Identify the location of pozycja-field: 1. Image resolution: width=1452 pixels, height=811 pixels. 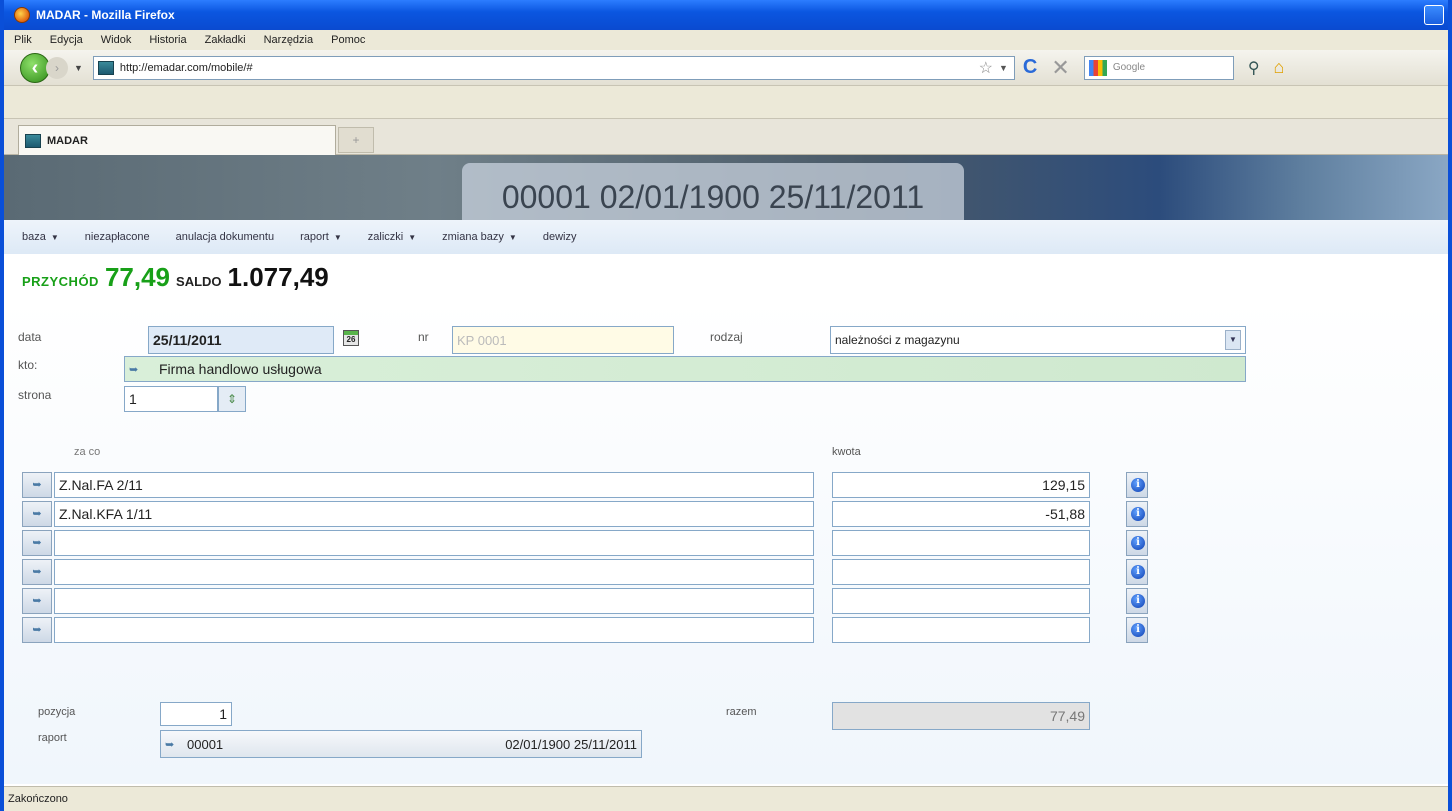
(196, 714).